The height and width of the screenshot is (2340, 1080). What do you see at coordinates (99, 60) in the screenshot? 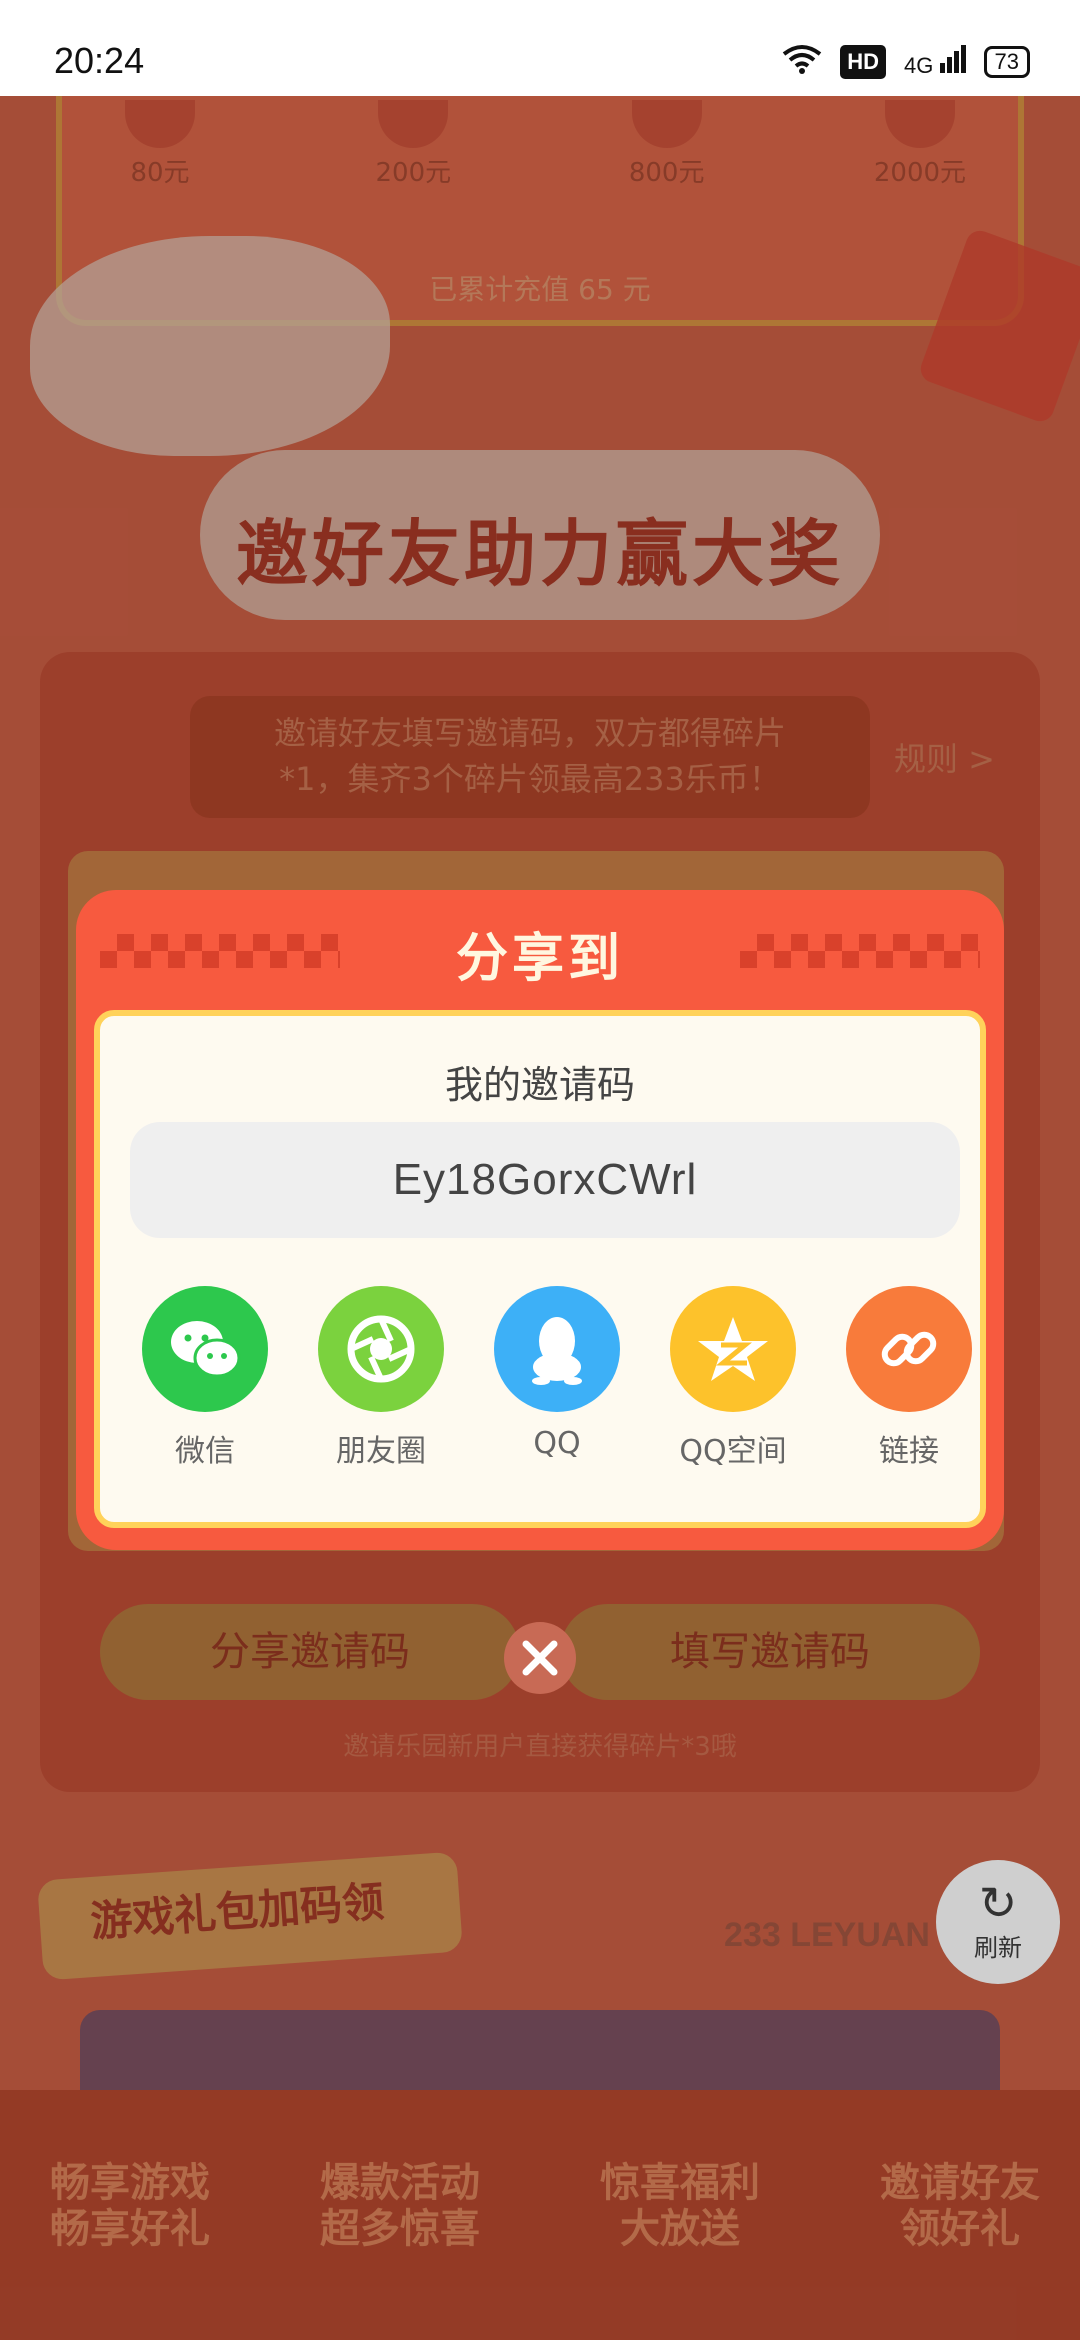
I see `status-time: 20:24` at bounding box center [99, 60].